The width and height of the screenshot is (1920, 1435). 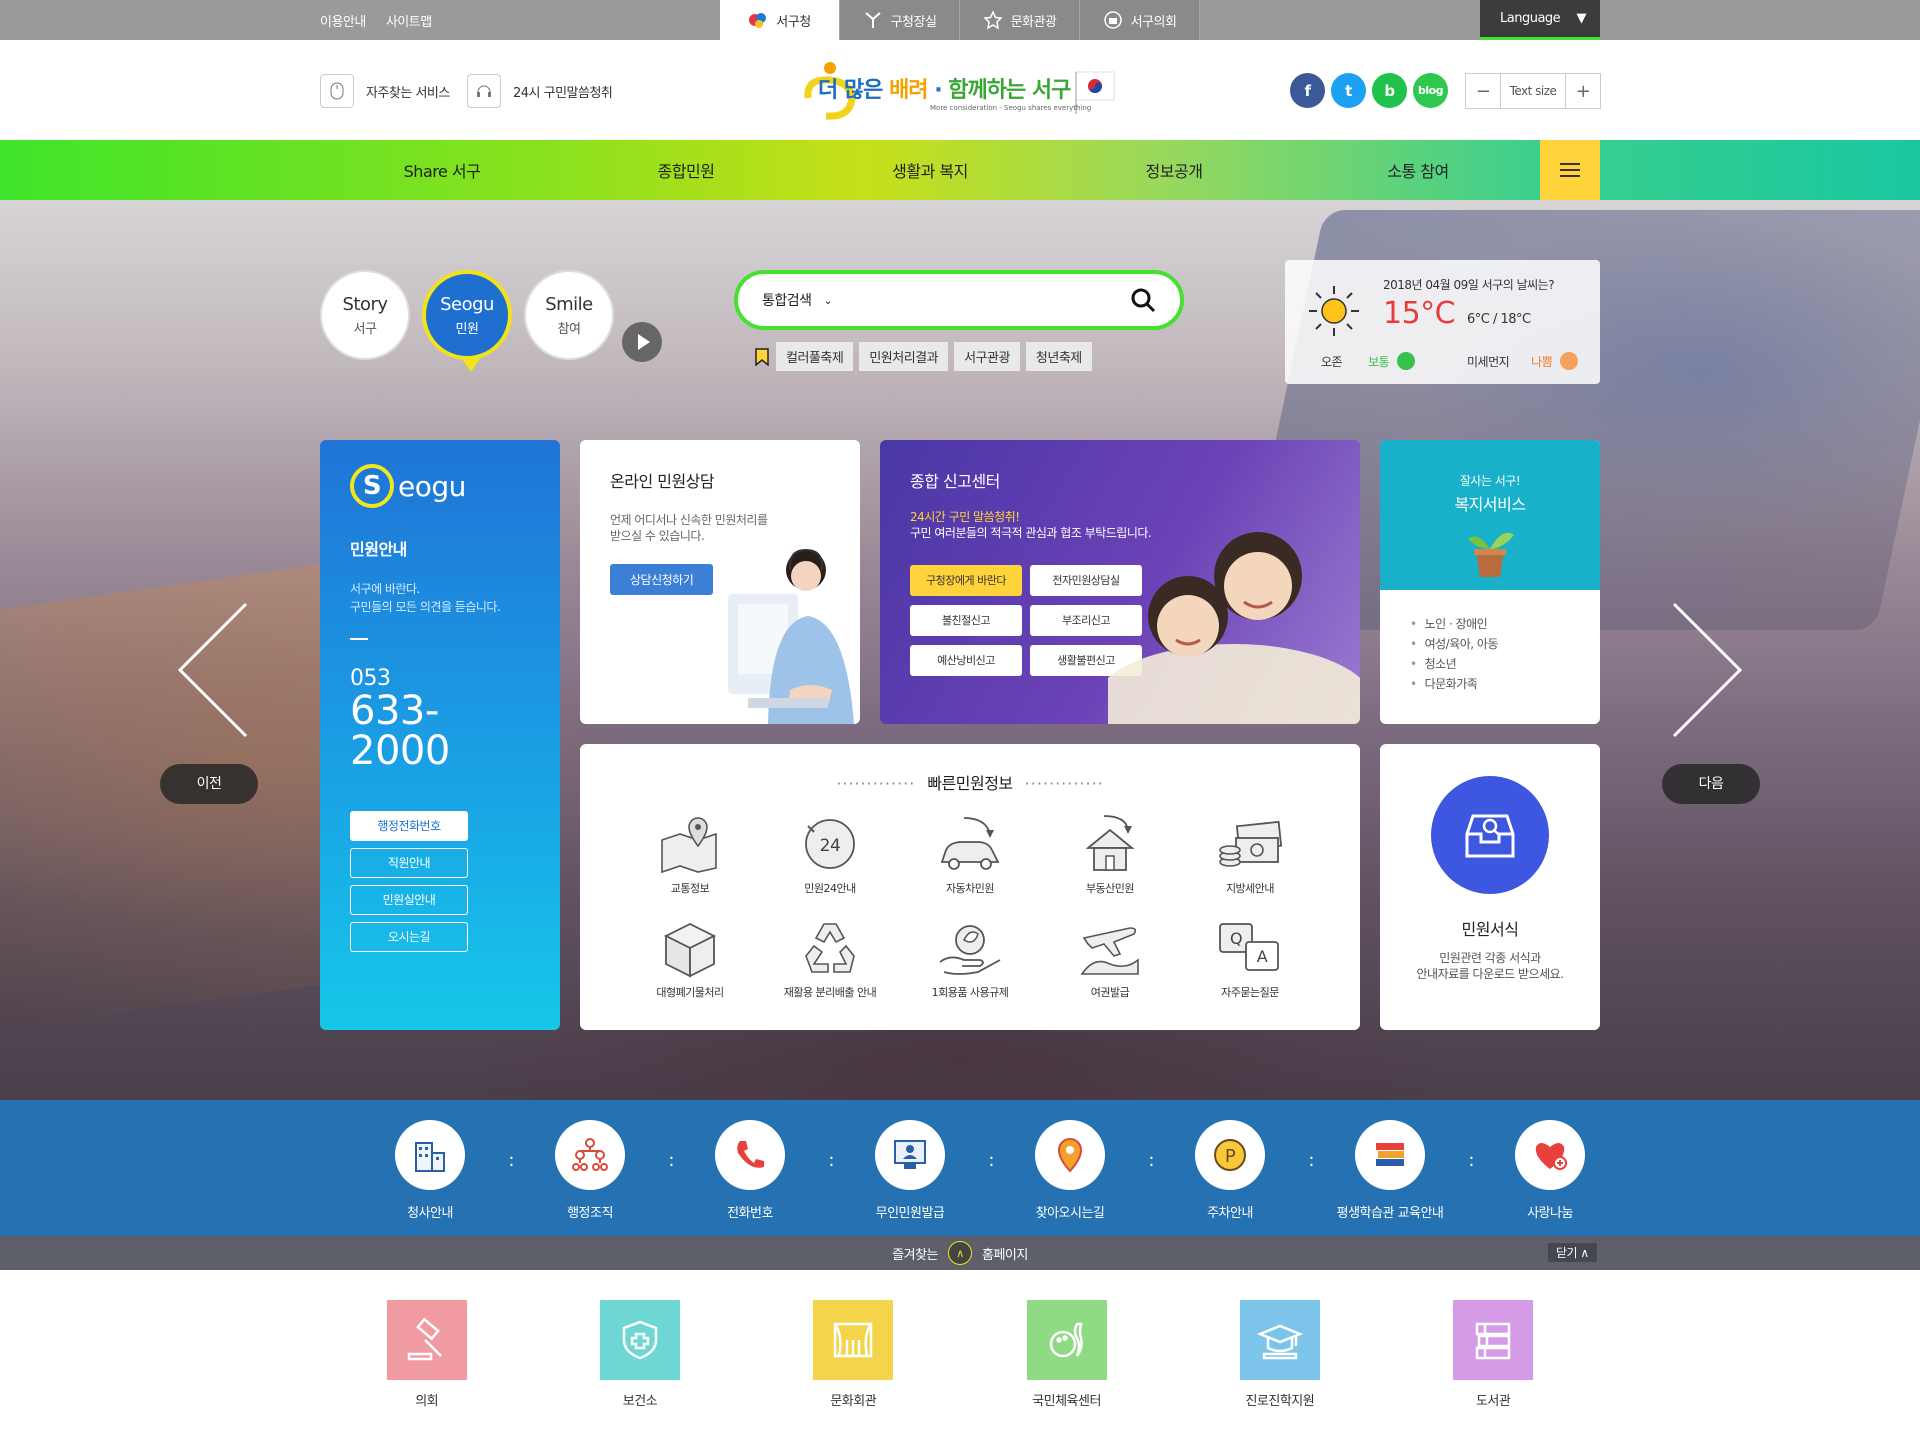 I want to click on keyword-tag: 컬러풀축제, so click(x=815, y=356).